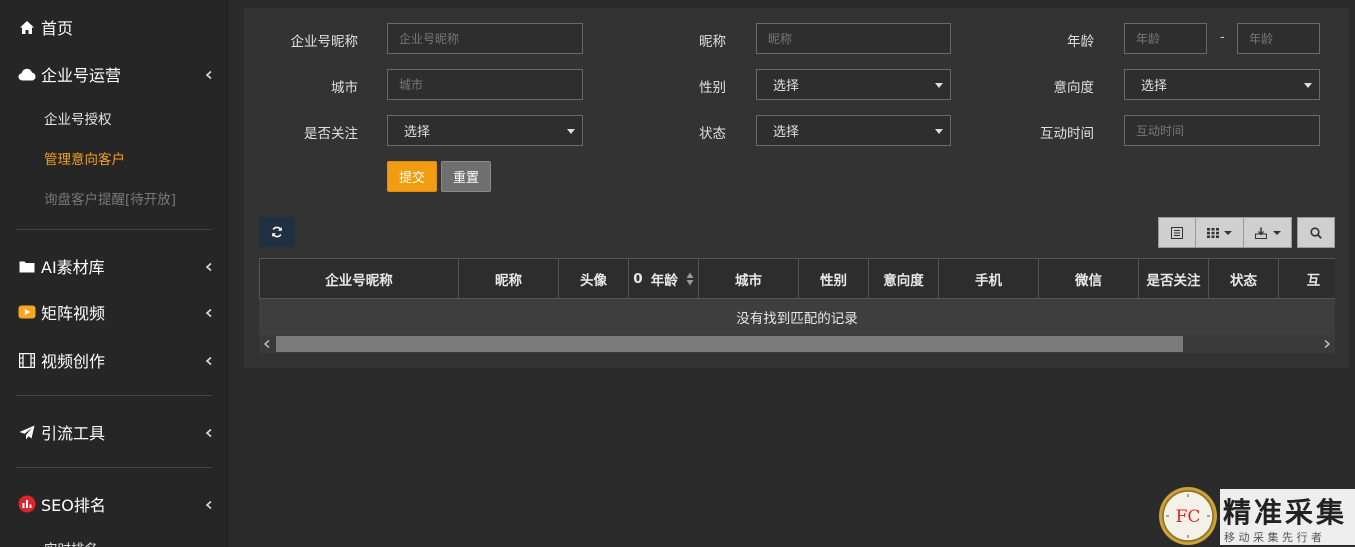  Describe the element at coordinates (1213, 232) in the screenshot. I see `grid-icon` at that location.